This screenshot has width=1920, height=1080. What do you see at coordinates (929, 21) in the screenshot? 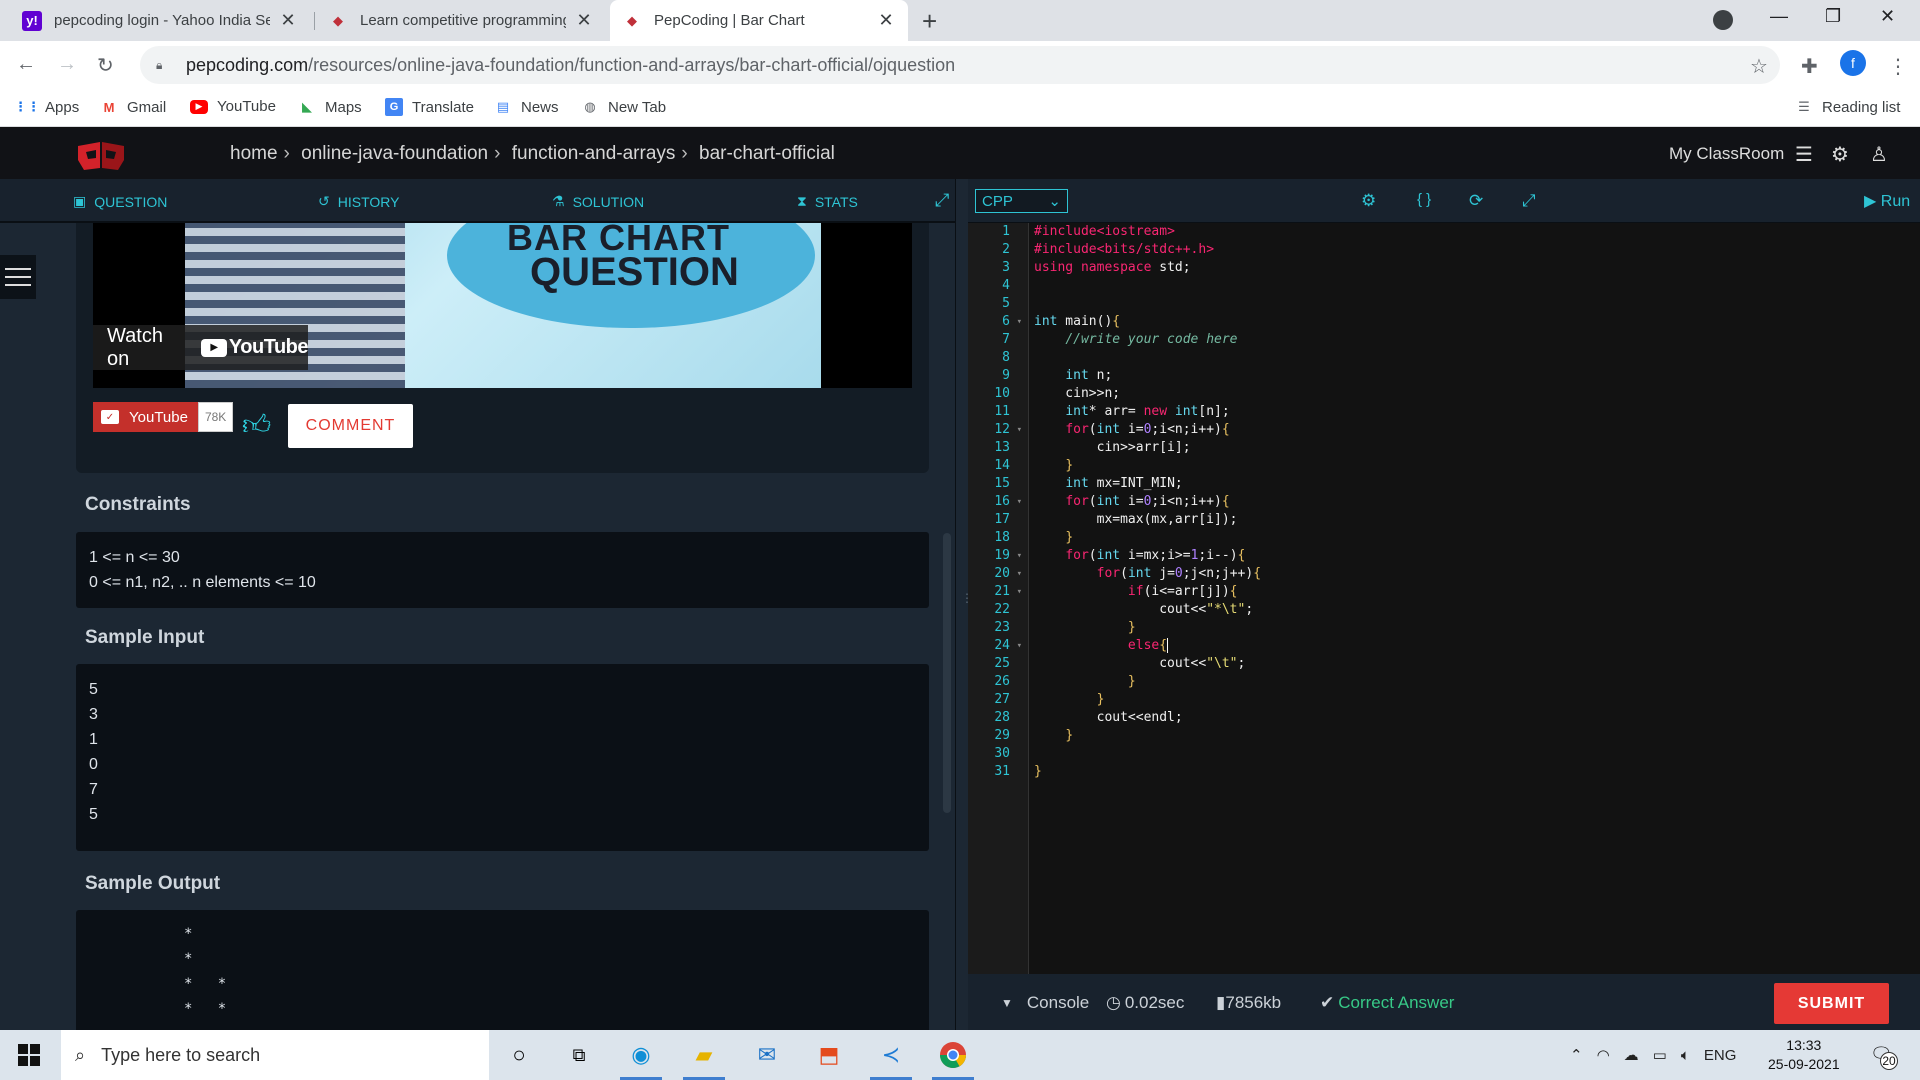
I see `new-tab-button: +` at bounding box center [929, 21].